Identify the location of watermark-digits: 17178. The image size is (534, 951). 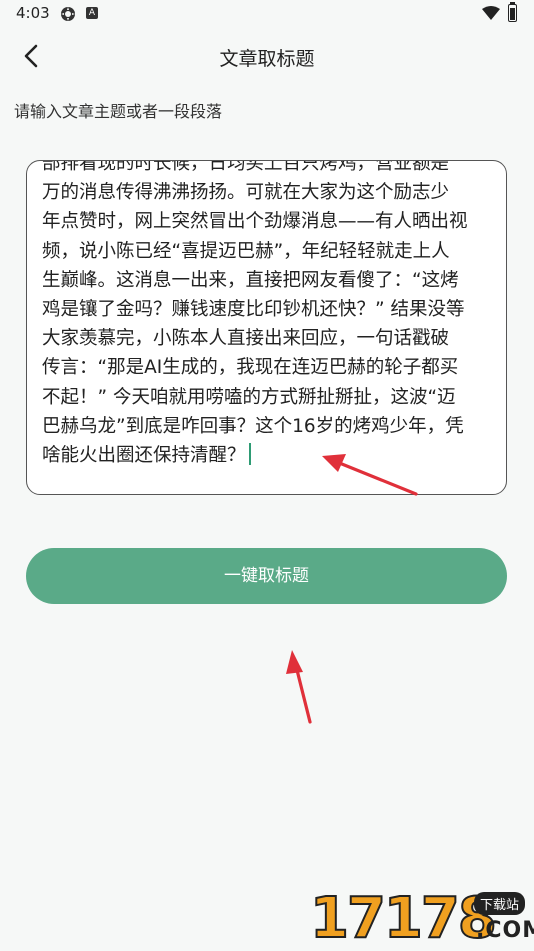
(403, 918).